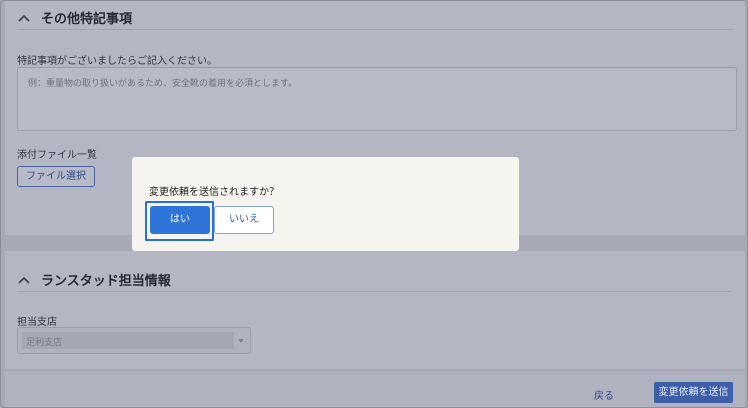  I want to click on notes-label: 特記事項がございましたらご記入ください。, so click(117, 61).